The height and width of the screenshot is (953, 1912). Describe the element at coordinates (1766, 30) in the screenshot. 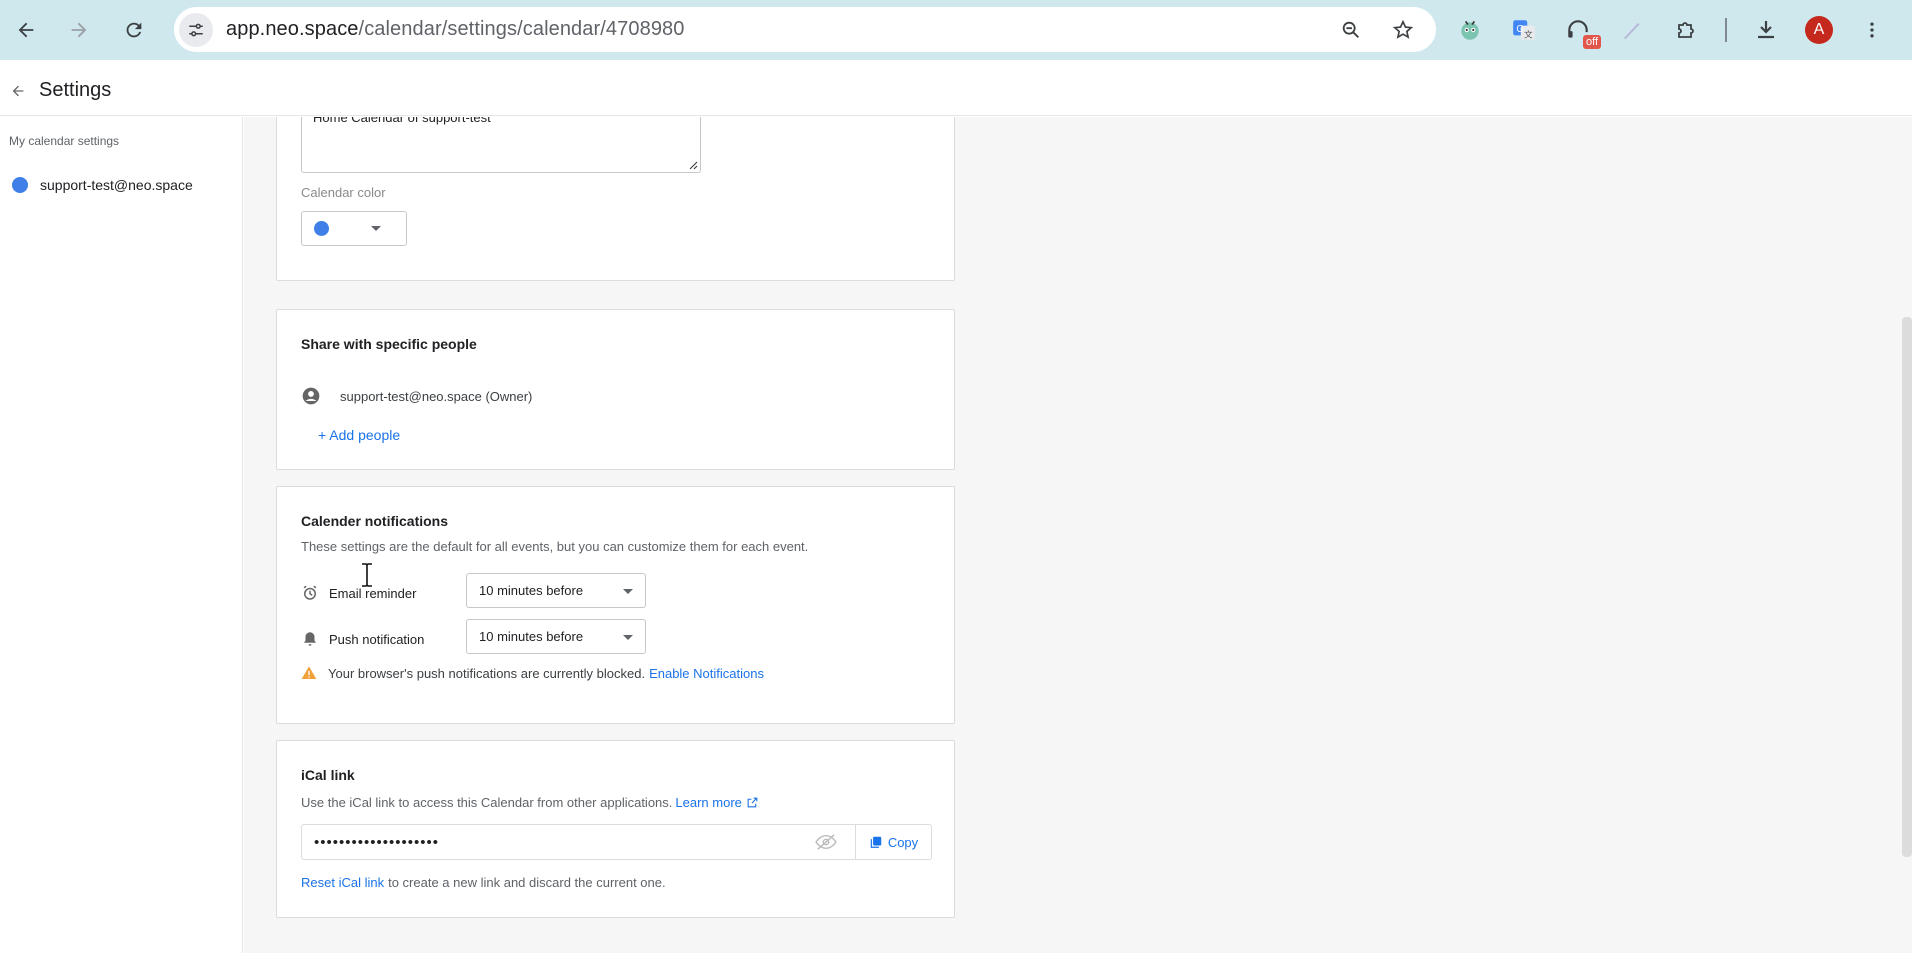

I see `download-icon` at that location.